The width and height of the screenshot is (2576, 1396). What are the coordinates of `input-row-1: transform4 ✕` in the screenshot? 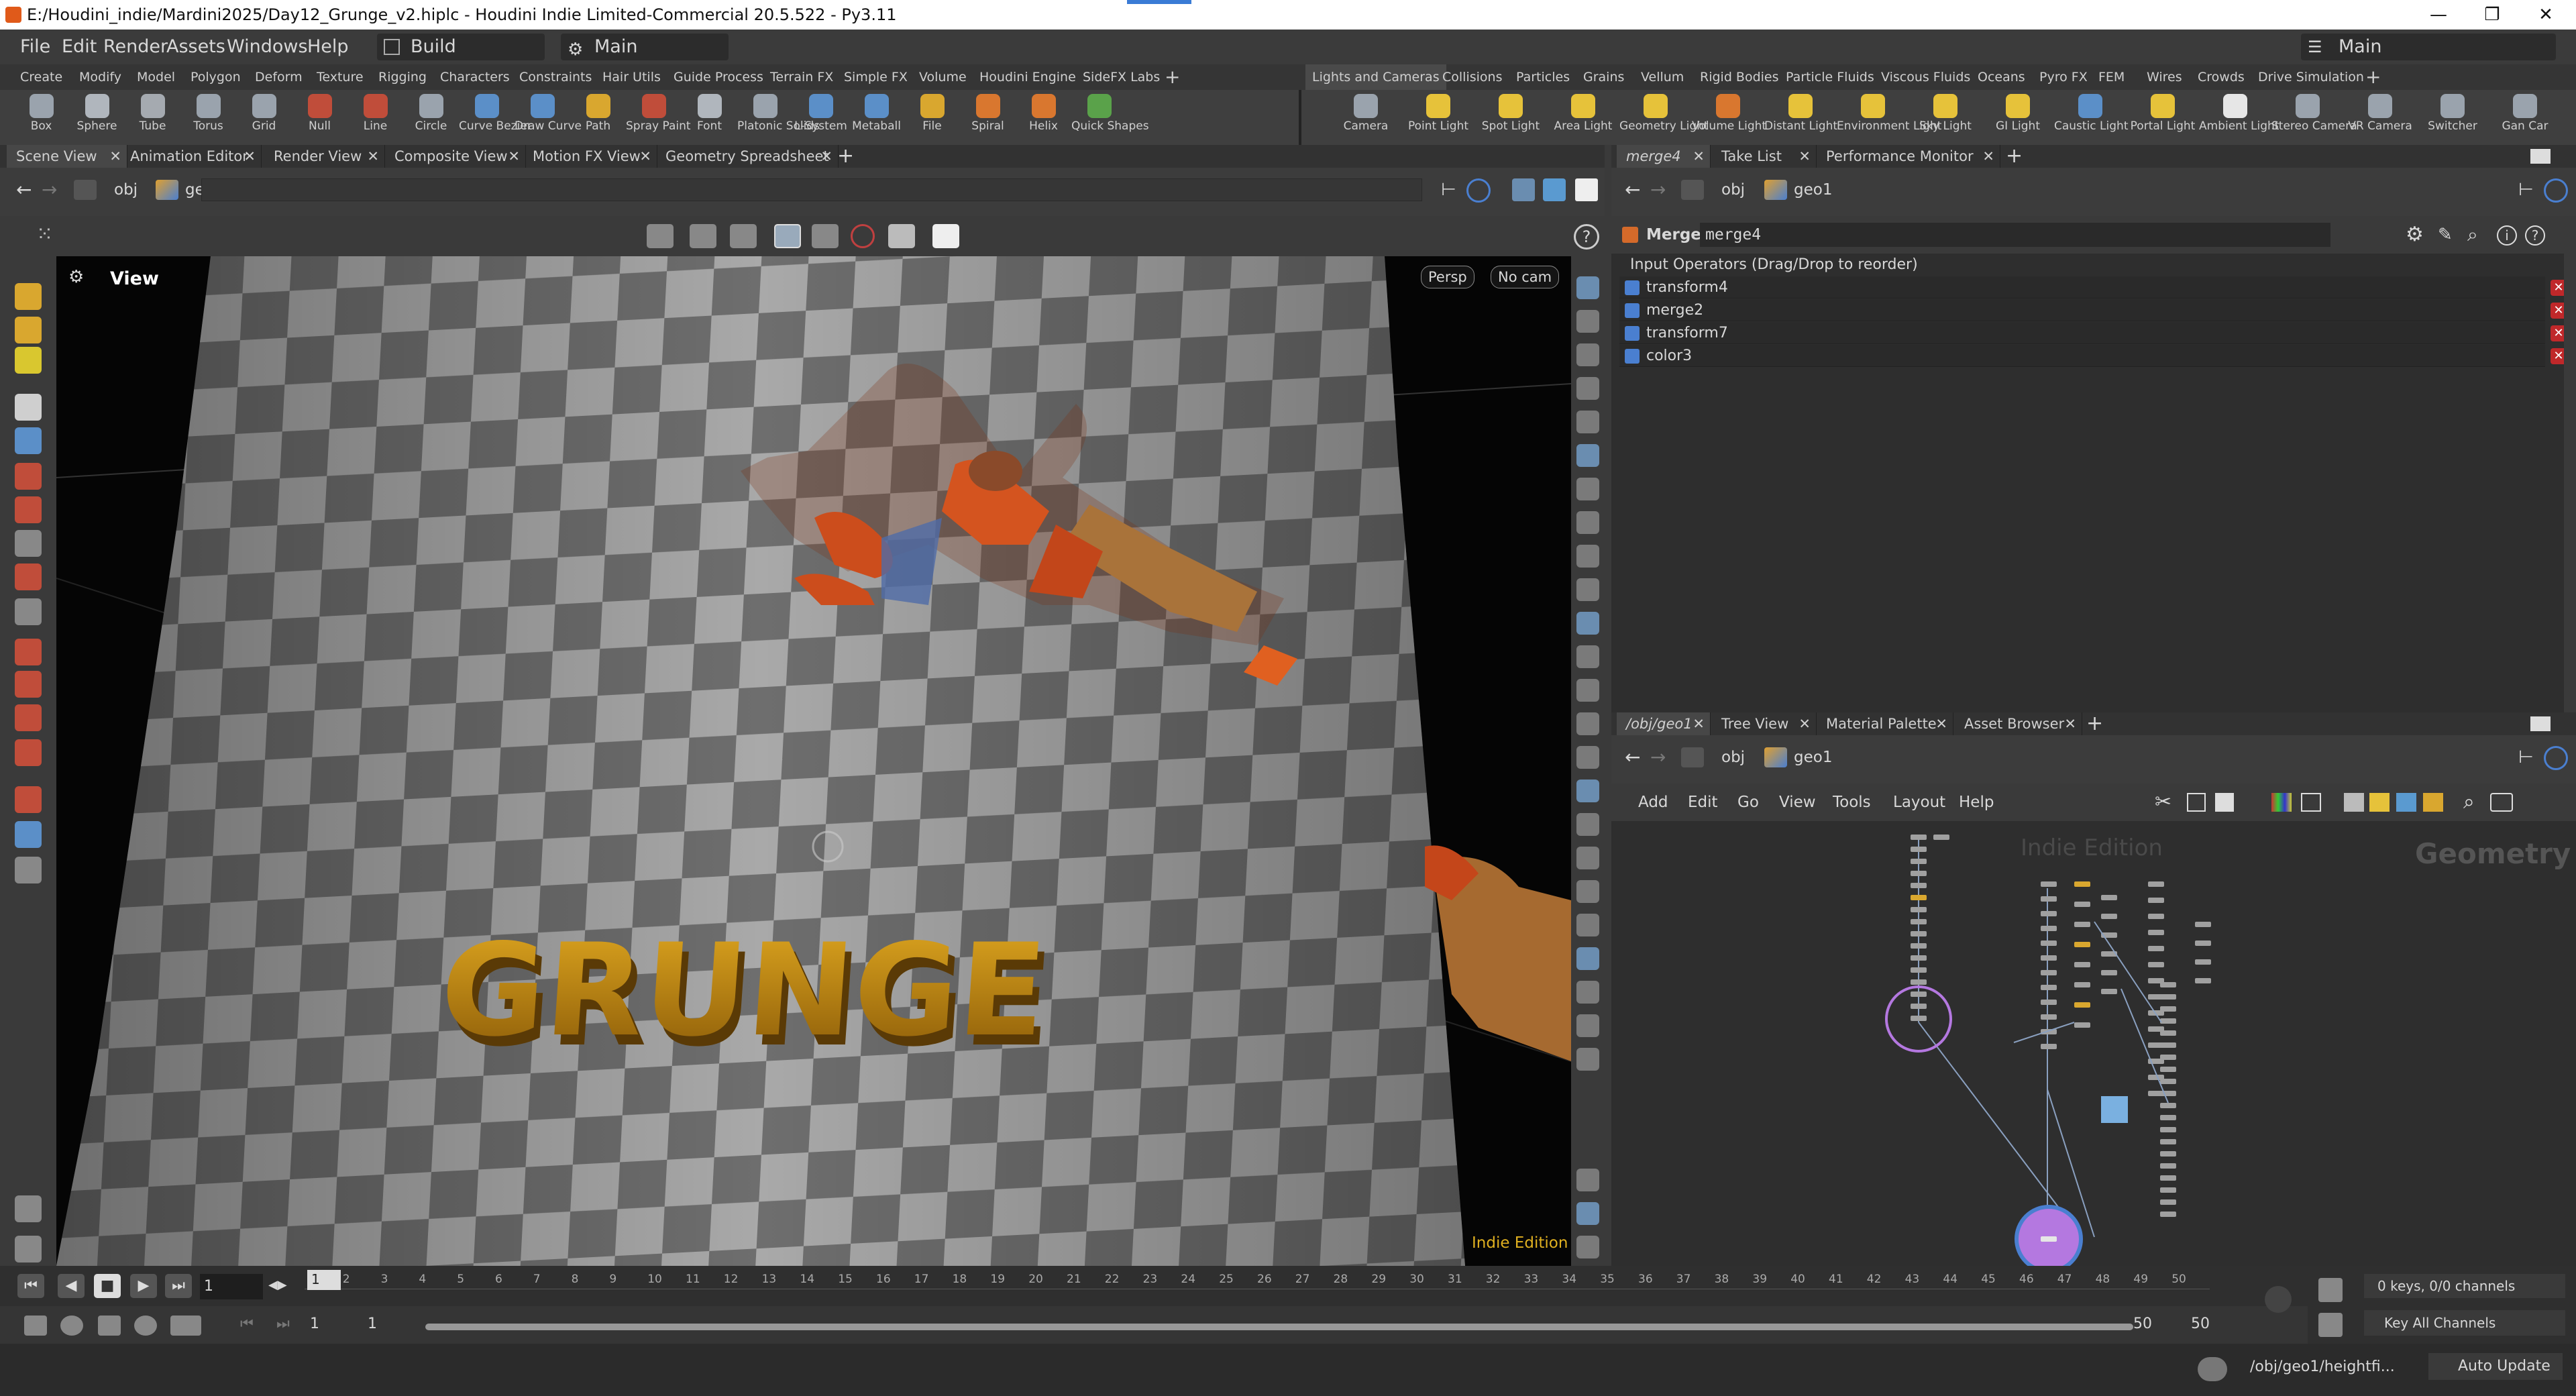 It's located at (2093, 287).